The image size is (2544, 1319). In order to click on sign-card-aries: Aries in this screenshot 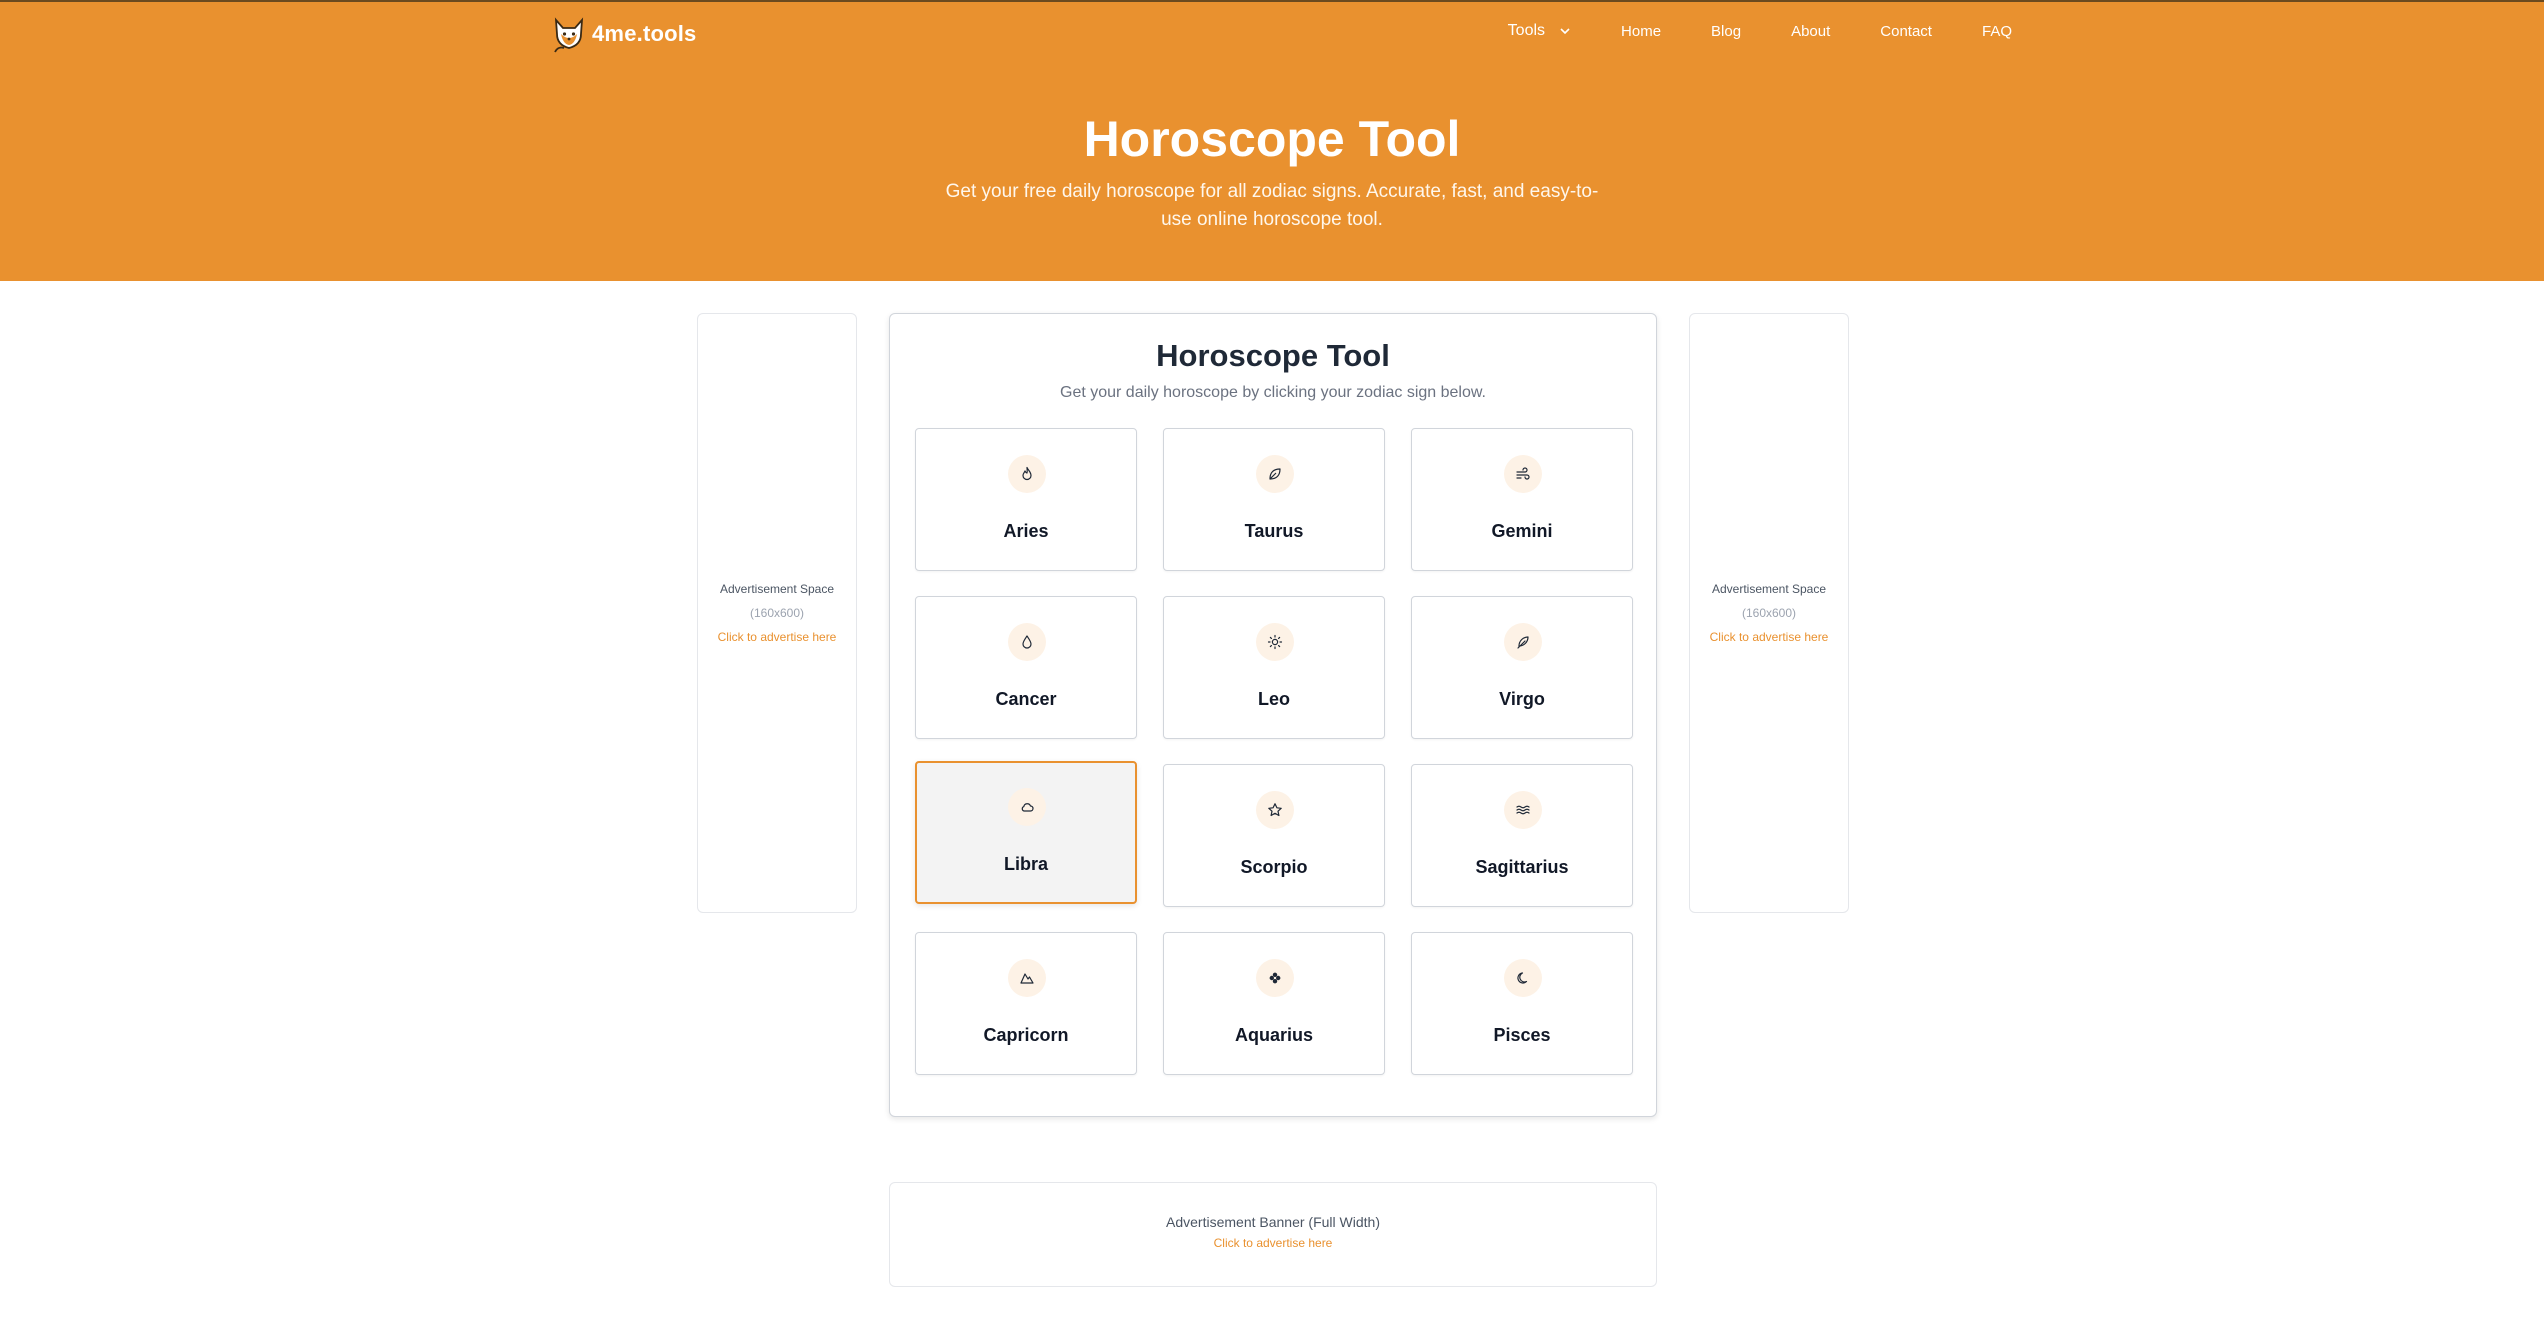, I will do `click(1026, 499)`.